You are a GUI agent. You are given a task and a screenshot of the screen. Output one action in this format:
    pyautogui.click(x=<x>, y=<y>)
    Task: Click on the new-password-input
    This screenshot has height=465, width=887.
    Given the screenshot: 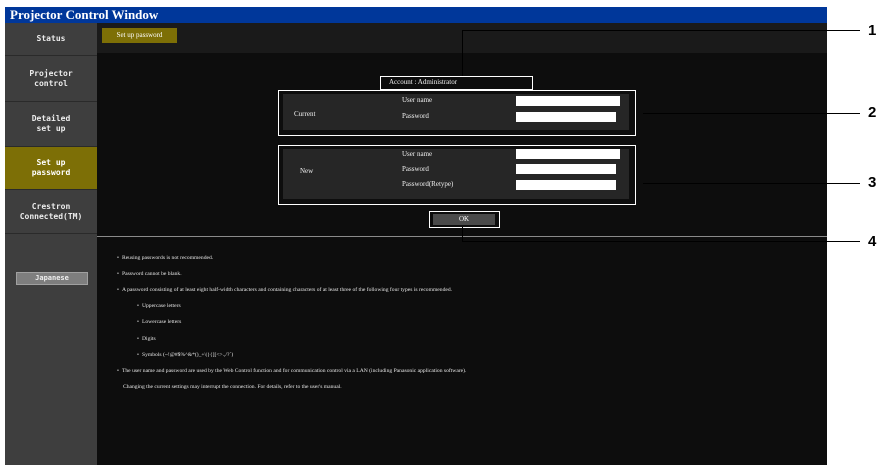 What is the action you would take?
    pyautogui.click(x=566, y=169)
    